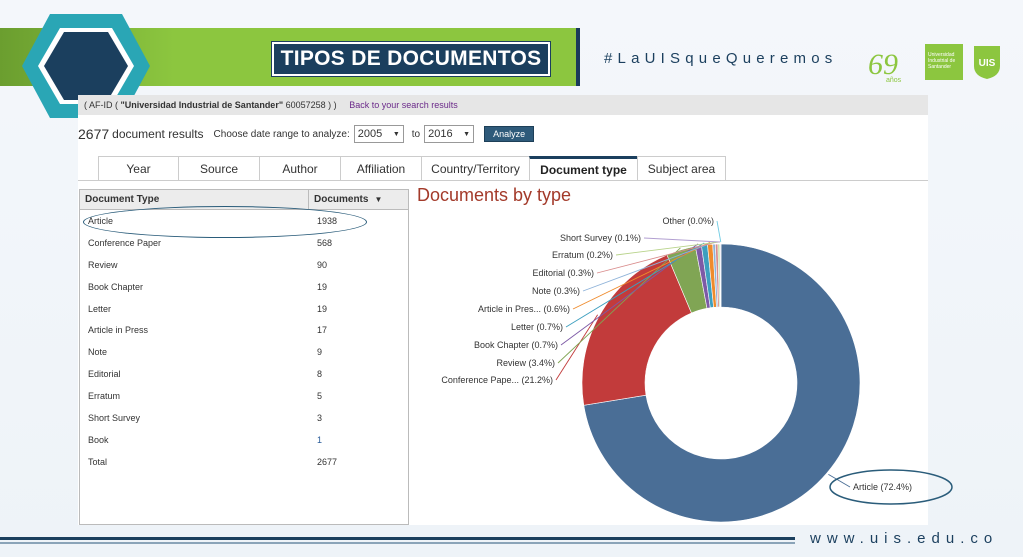 The height and width of the screenshot is (557, 1023). I want to click on chart-data-label: Article (72.4%), so click(882, 487).